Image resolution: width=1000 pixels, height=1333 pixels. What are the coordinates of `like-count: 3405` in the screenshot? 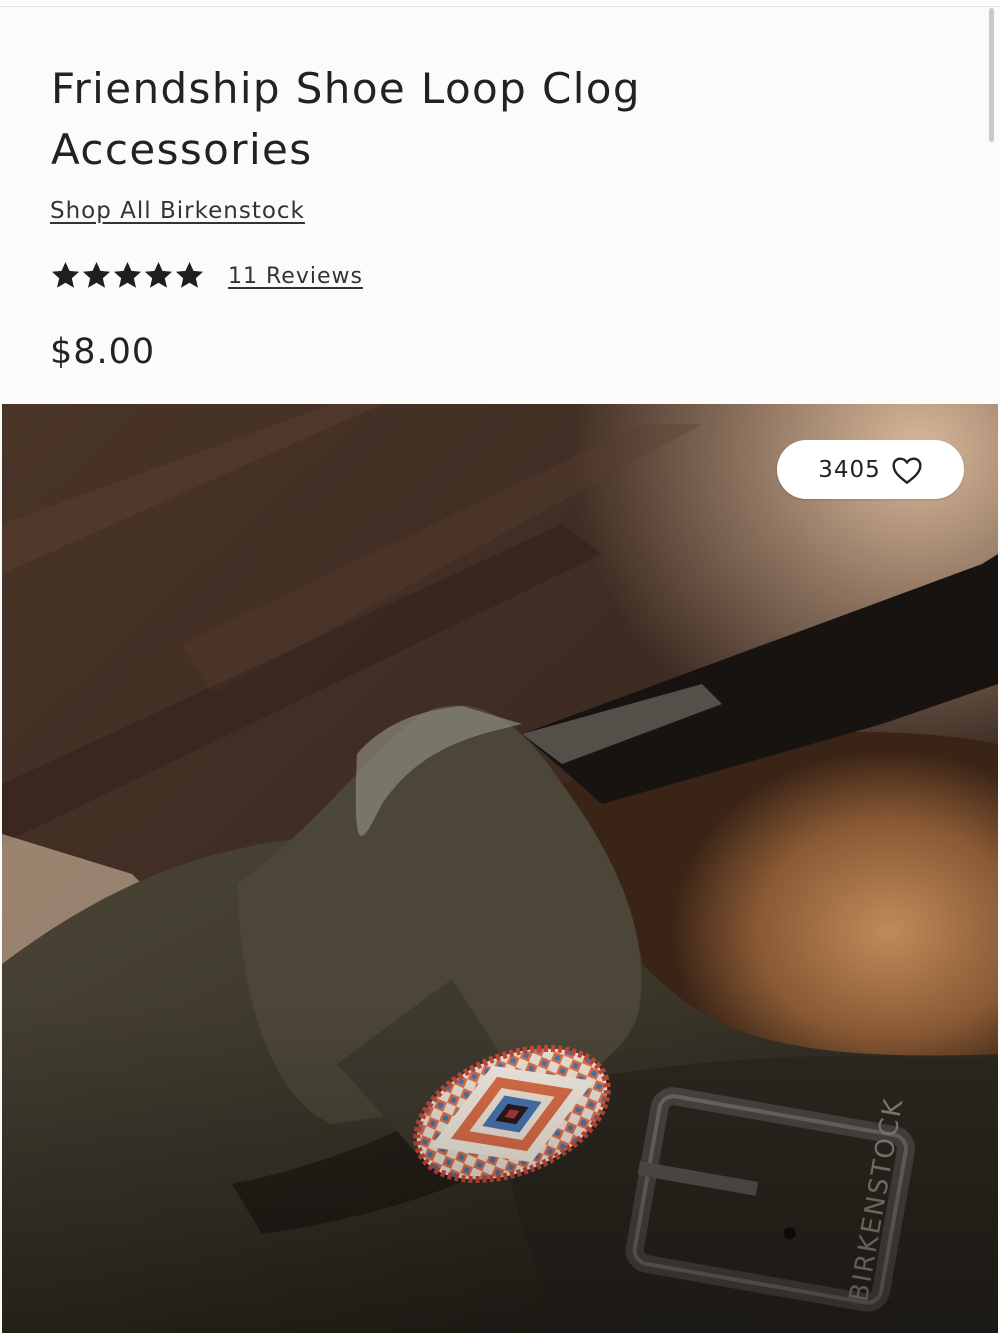 It's located at (849, 469).